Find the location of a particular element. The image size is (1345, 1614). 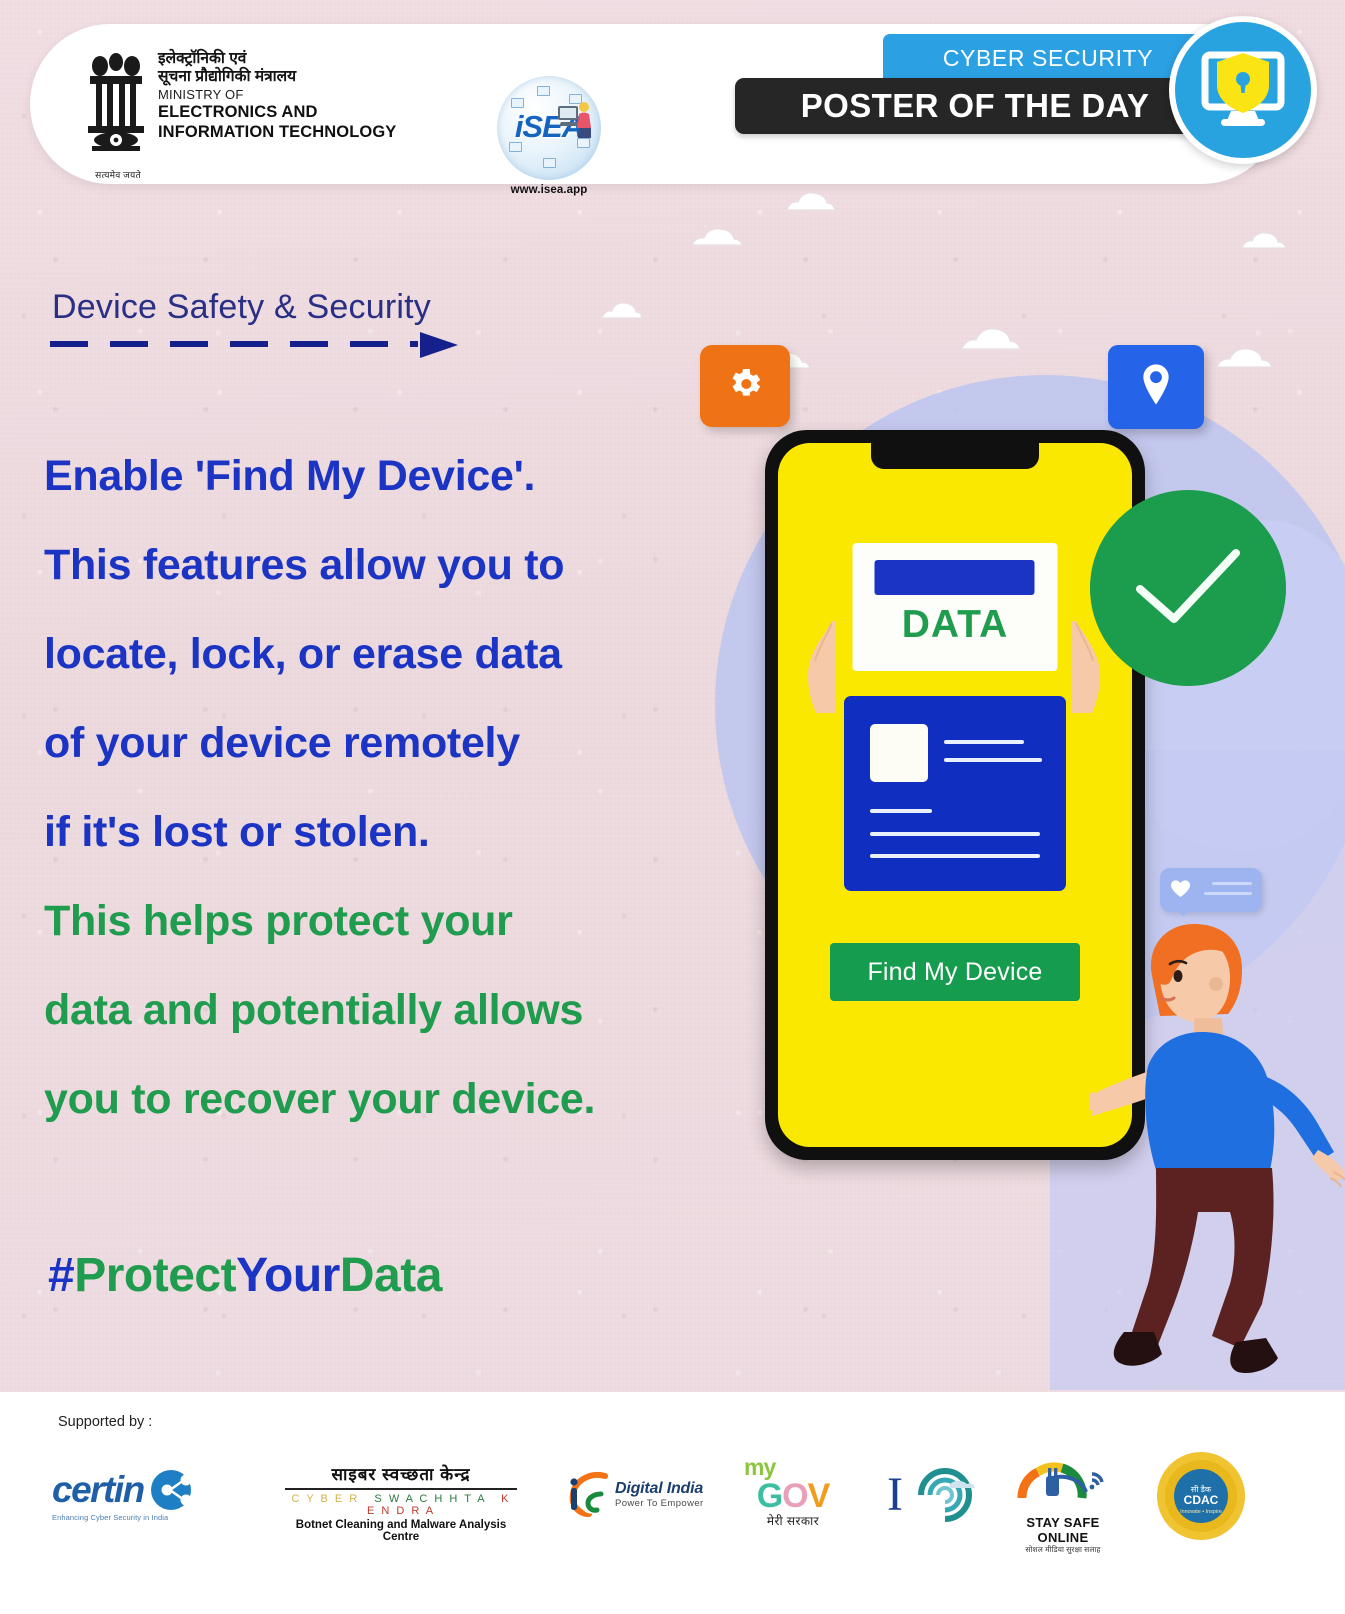

poster-of-the-day-bar: POSTER OF THE DAY is located at coordinates (975, 106).